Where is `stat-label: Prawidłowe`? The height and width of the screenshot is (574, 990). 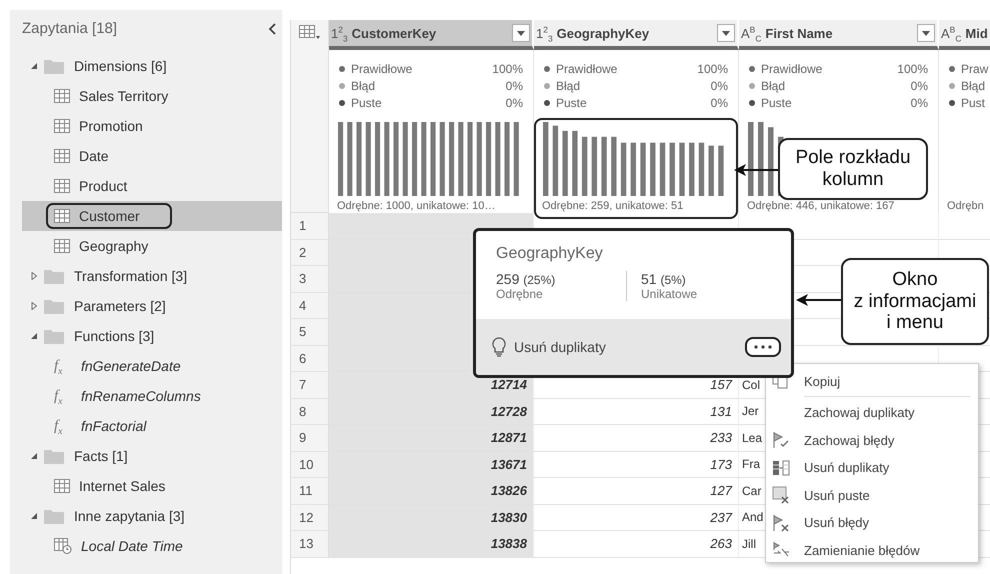 stat-label: Prawidłowe is located at coordinates (382, 69).